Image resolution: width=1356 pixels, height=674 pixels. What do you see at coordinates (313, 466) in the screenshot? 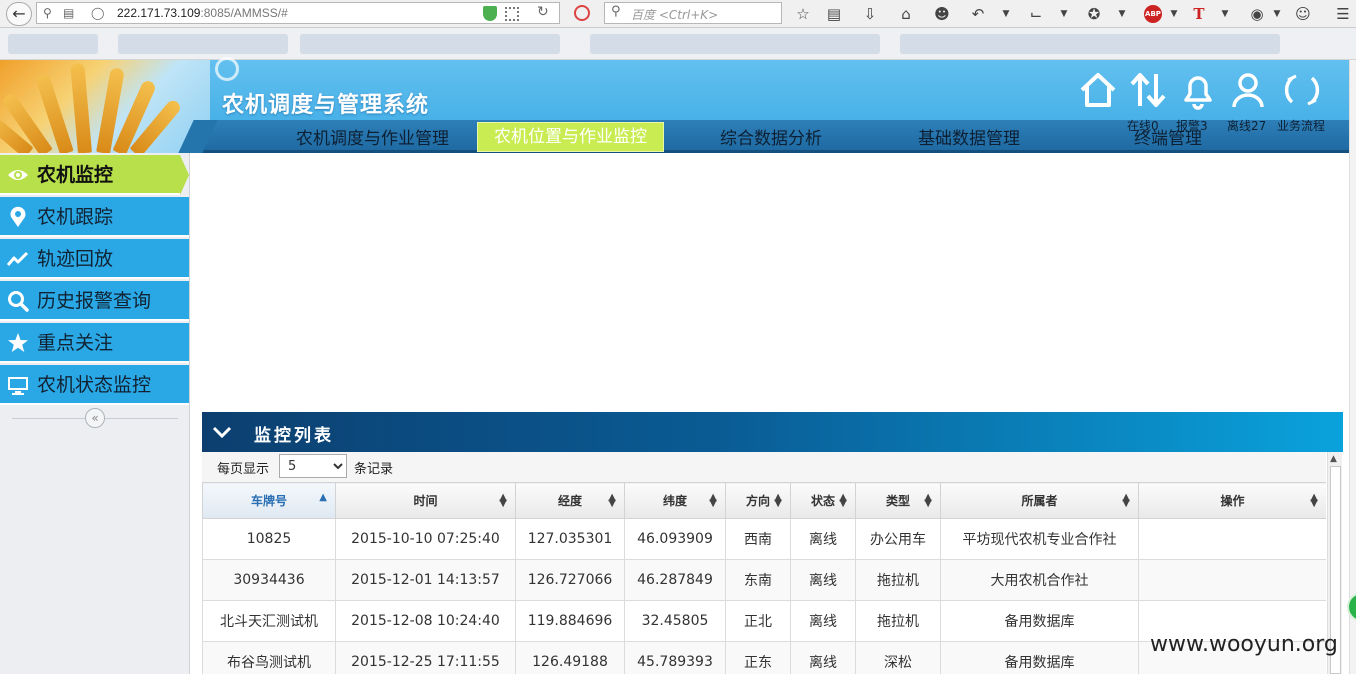
I see `page-size-select: 5` at bounding box center [313, 466].